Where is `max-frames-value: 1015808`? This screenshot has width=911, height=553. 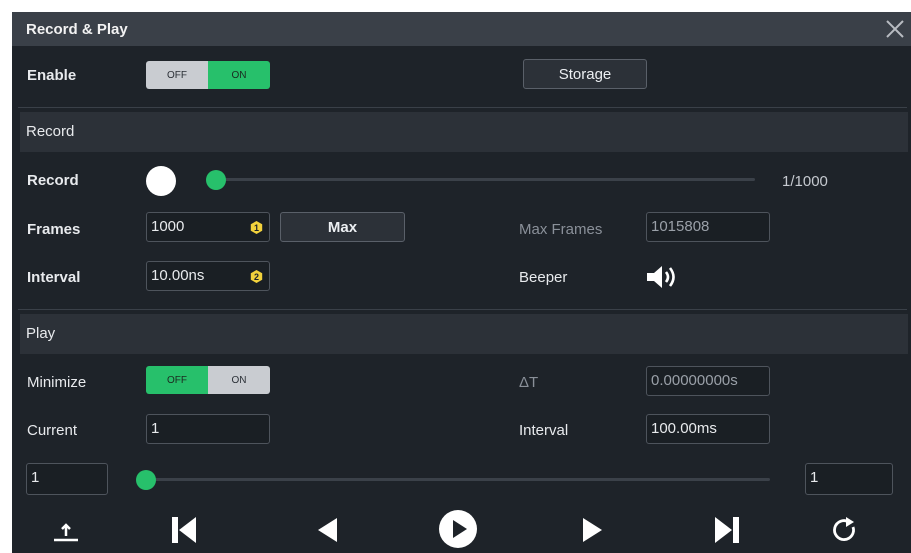 max-frames-value: 1015808 is located at coordinates (680, 226).